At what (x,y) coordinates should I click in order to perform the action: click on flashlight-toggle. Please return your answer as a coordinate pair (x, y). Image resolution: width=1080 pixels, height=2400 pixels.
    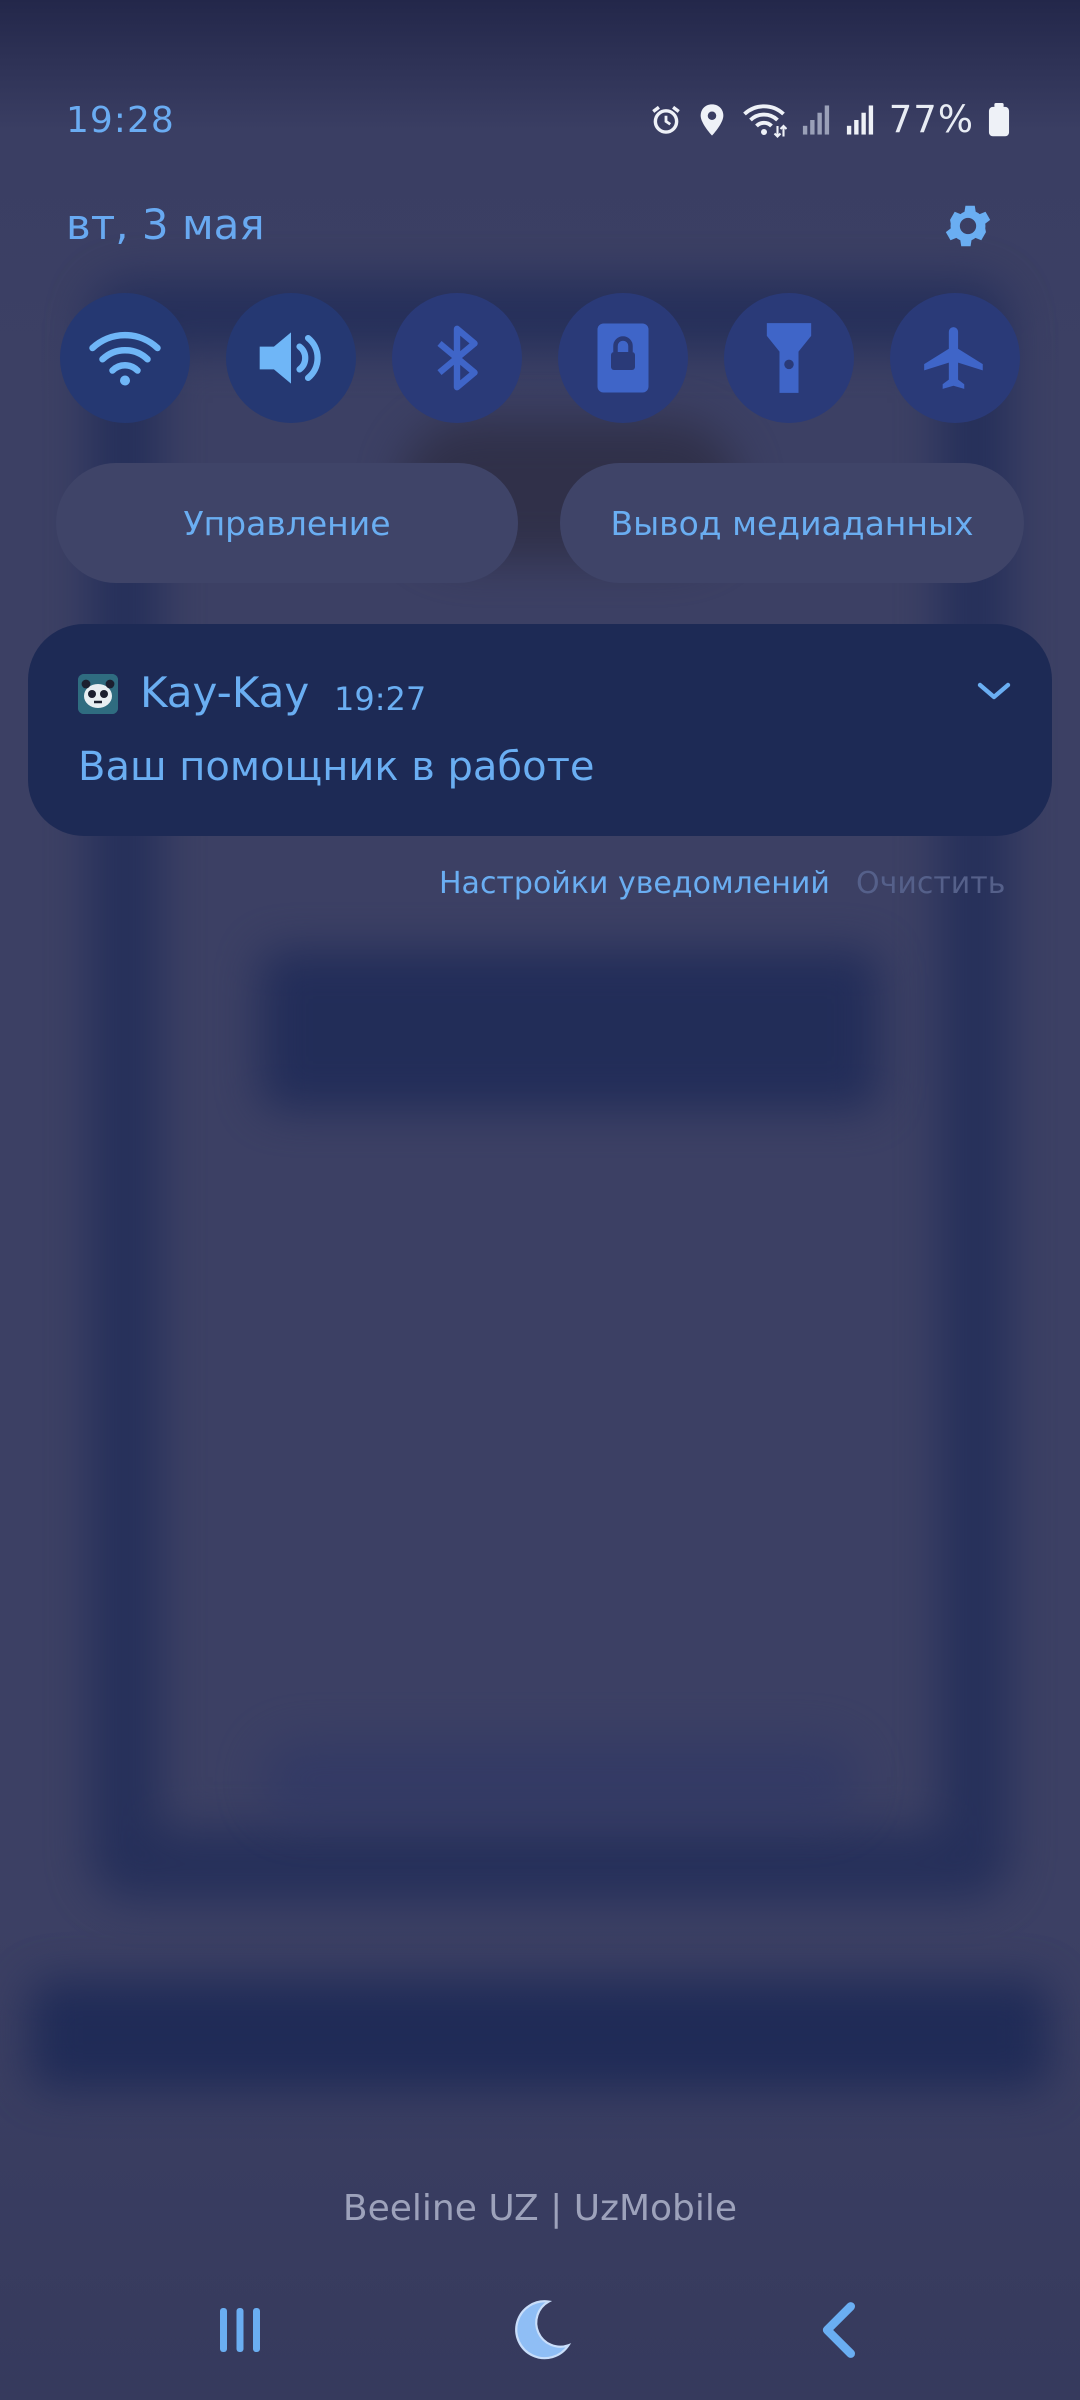
    Looking at the image, I should click on (789, 358).